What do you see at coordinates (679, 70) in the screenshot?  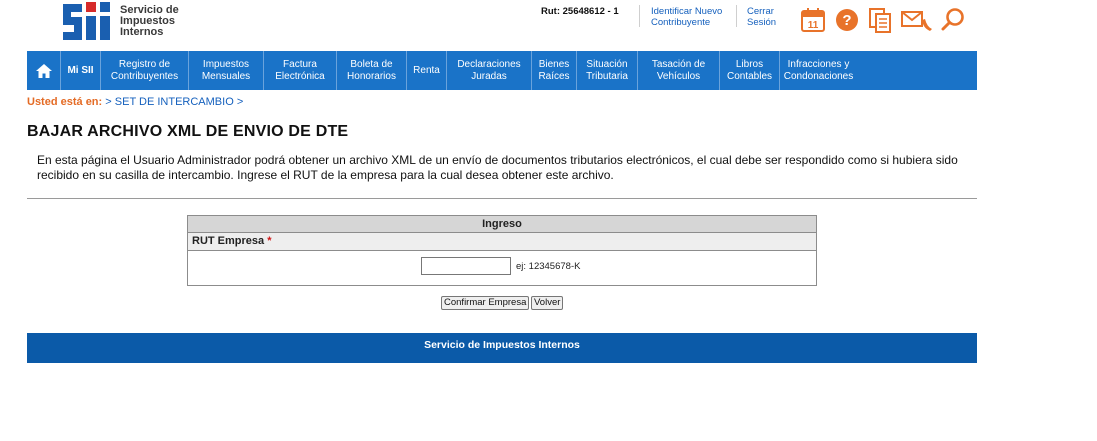 I see `nav-tasacion-vehiculos: Tasación de Vehículos` at bounding box center [679, 70].